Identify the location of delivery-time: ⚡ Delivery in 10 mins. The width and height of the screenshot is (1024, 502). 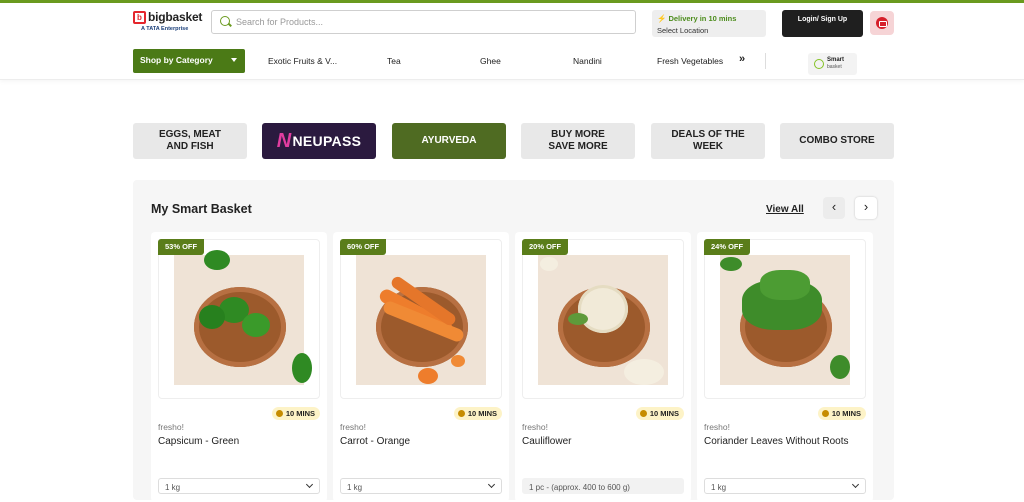
(709, 18).